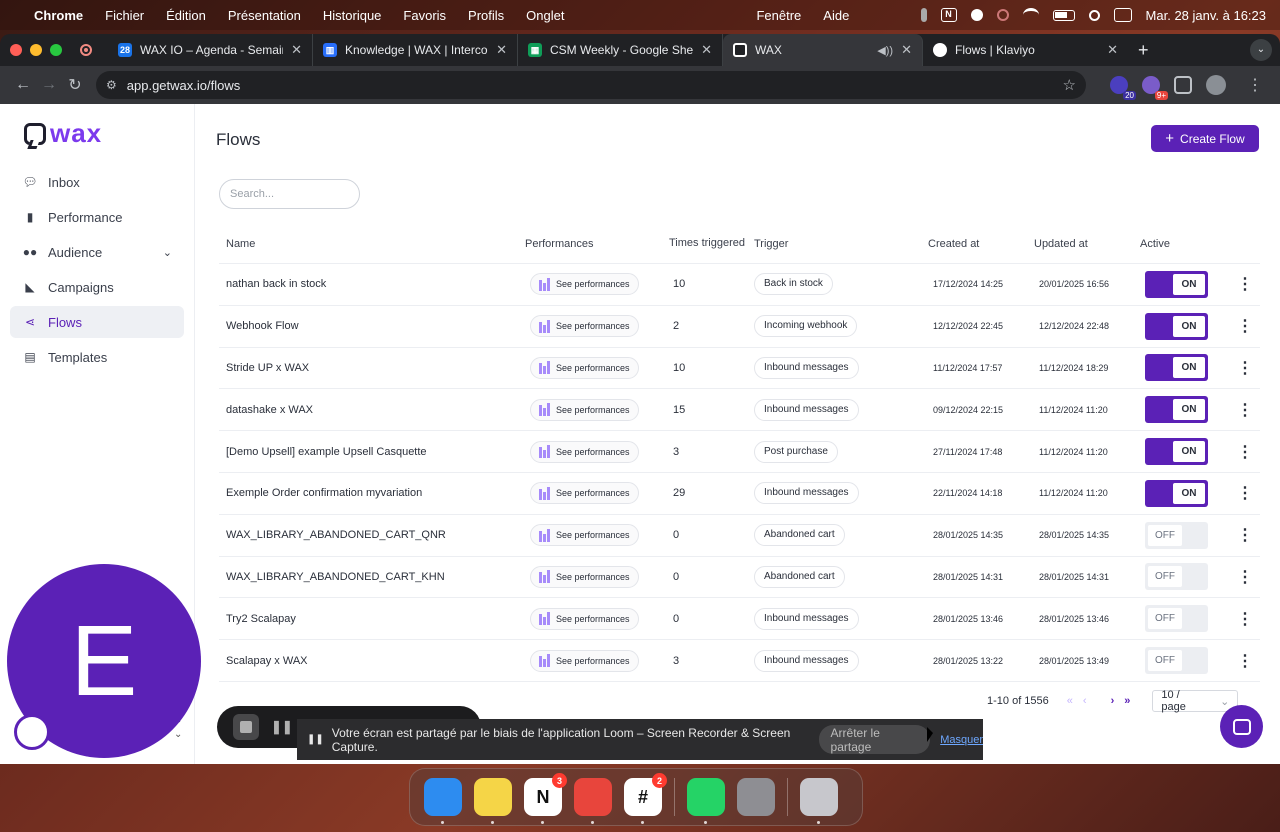 The width and height of the screenshot is (1280, 832). What do you see at coordinates (1143, 50) in the screenshot?
I see `new-tab-button: +` at bounding box center [1143, 50].